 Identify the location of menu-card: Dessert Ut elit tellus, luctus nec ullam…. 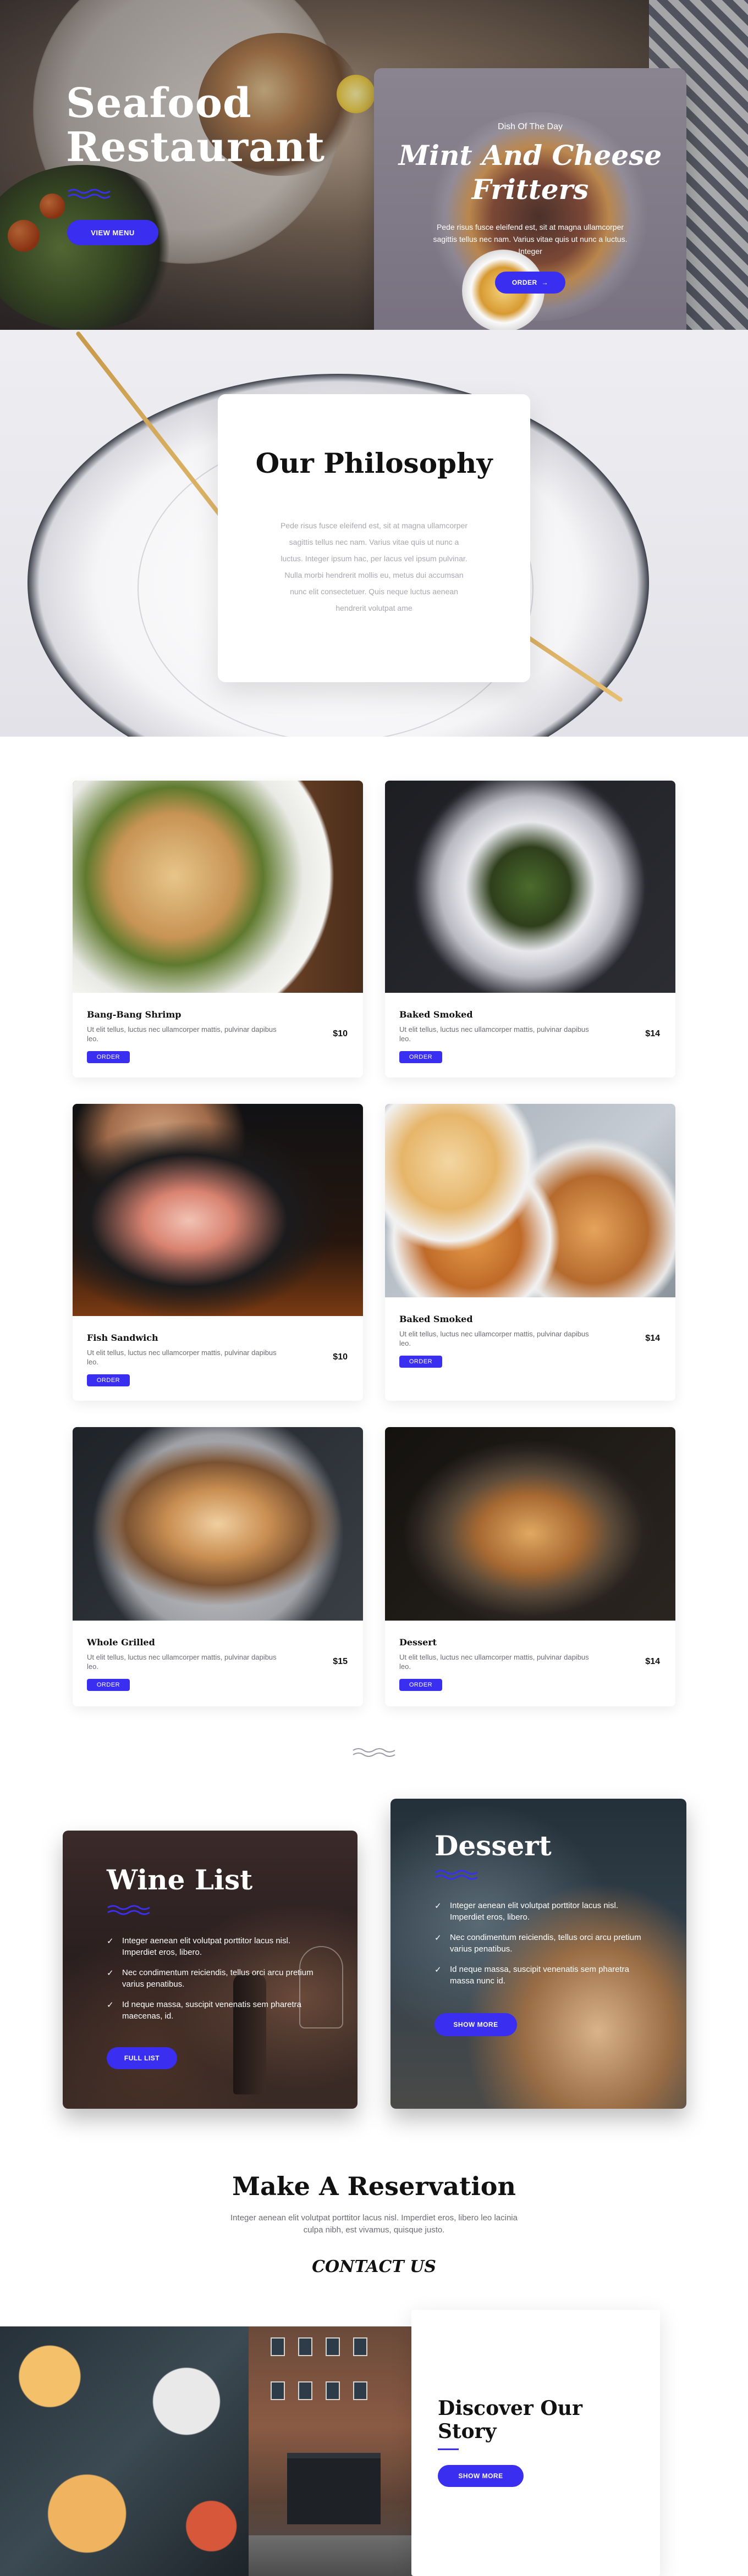
(530, 1566).